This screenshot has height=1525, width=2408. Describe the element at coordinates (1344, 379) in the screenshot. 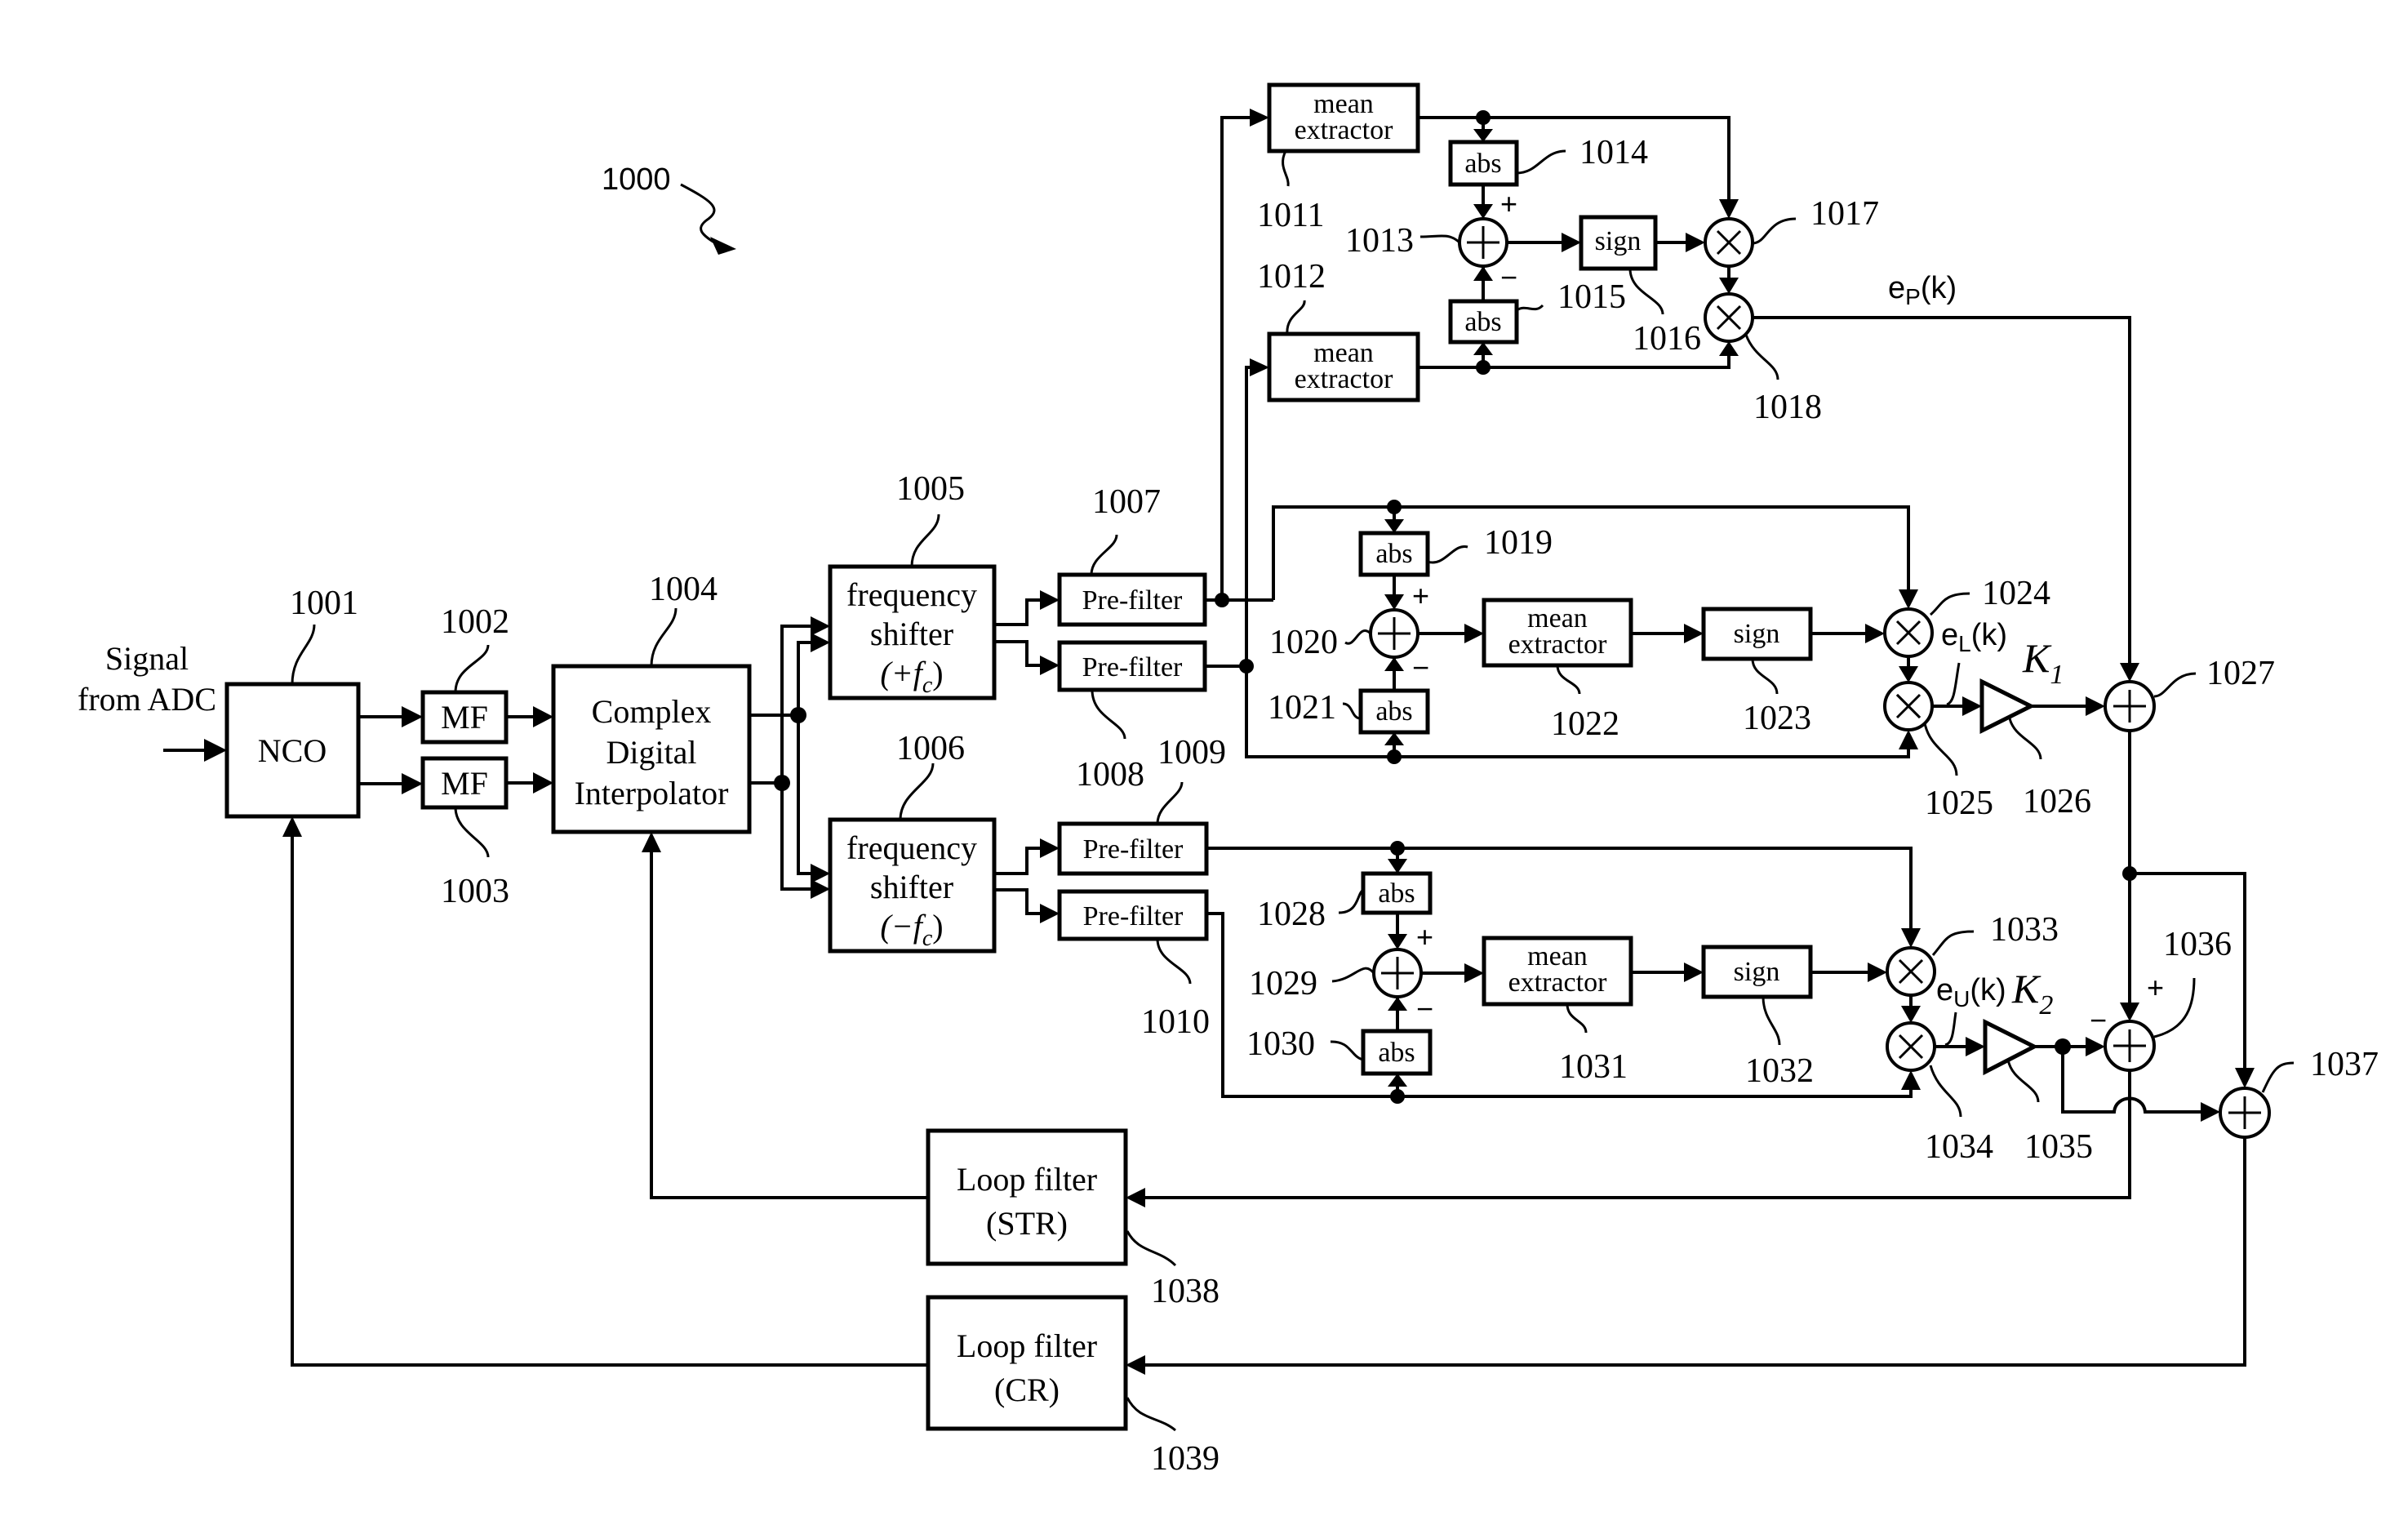

I see `mean-1012-line2: extractor` at that location.